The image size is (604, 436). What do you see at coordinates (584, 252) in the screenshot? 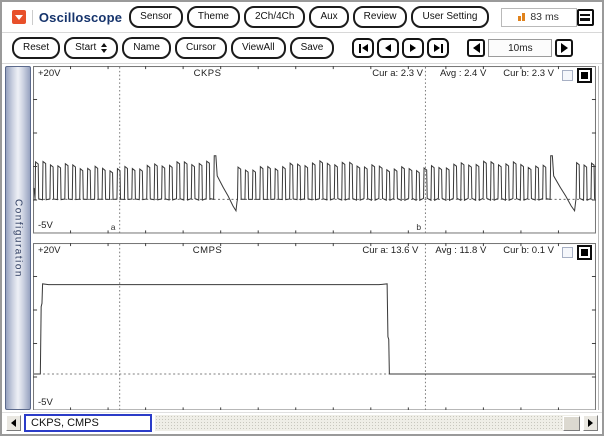
I see `ch2-active-indicator-button` at bounding box center [584, 252].